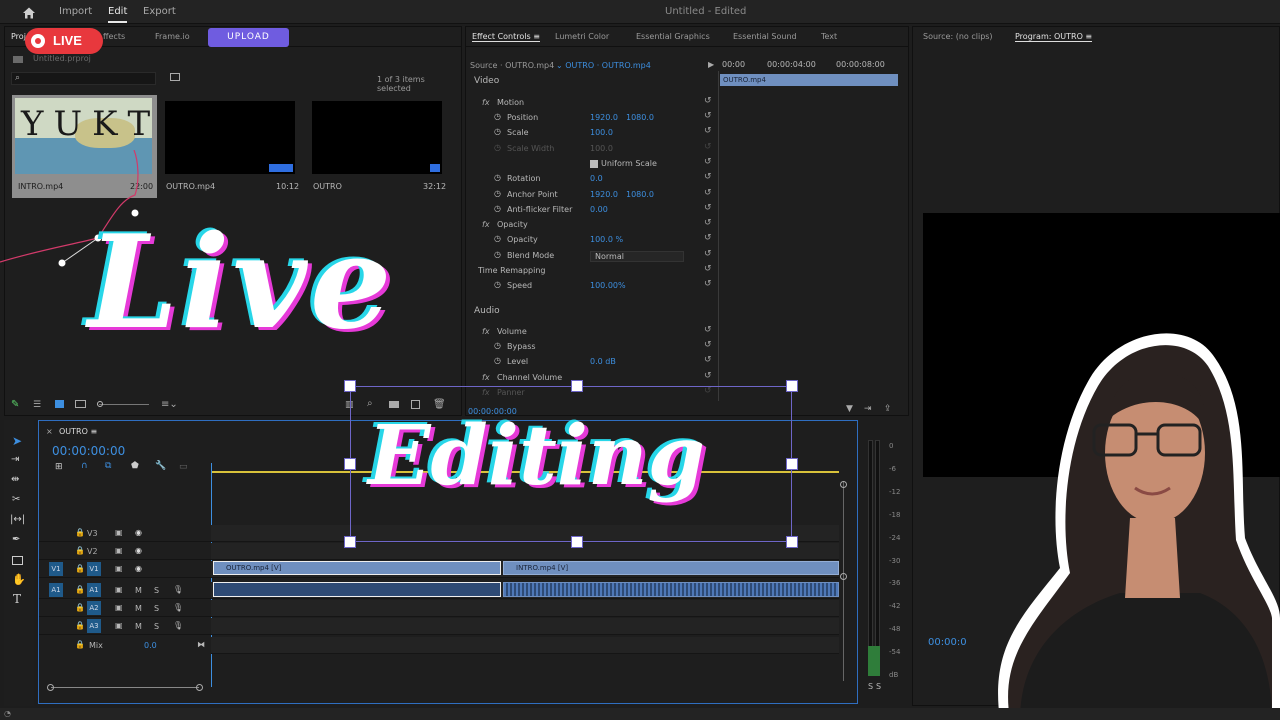  What do you see at coordinates (17, 519) in the screenshot?
I see `slip-tool-icon: |↔|` at bounding box center [17, 519].